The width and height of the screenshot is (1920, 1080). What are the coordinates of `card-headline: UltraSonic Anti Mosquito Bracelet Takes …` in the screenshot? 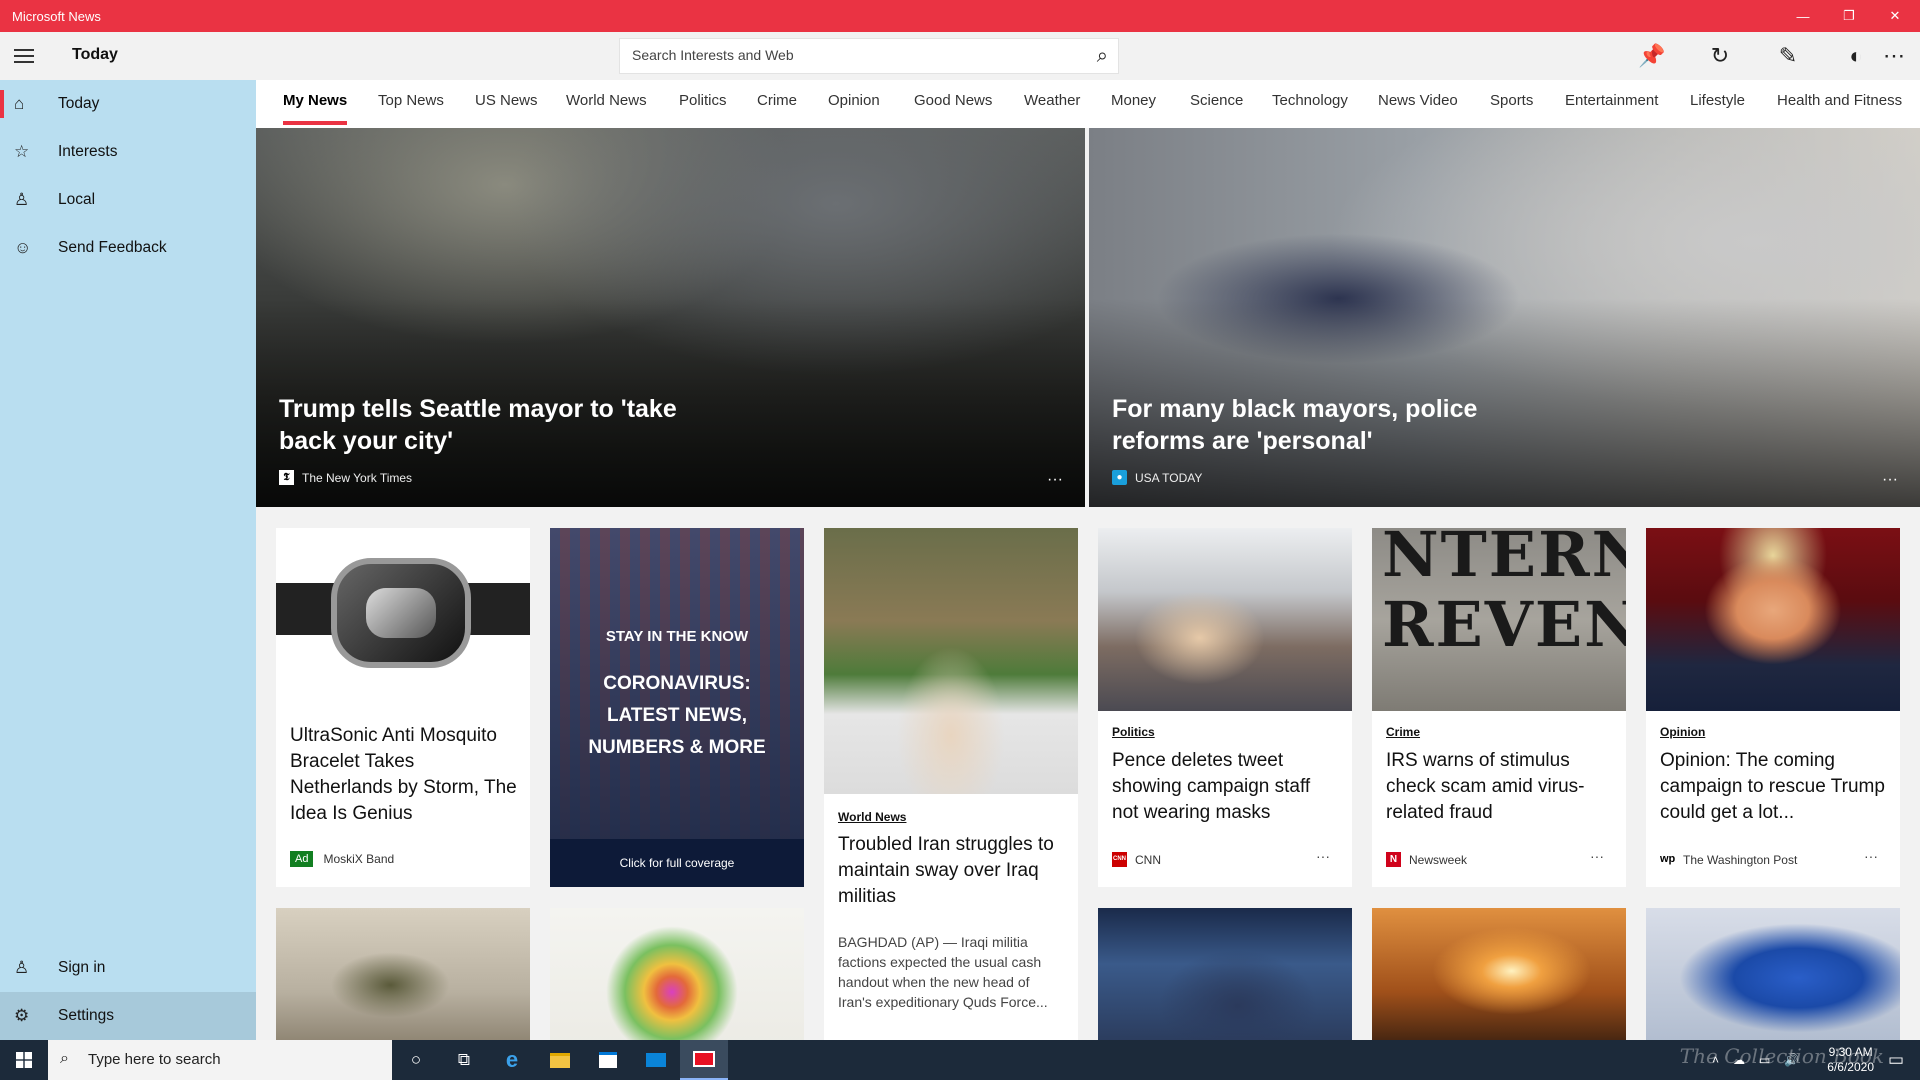 It's located at (404, 775).